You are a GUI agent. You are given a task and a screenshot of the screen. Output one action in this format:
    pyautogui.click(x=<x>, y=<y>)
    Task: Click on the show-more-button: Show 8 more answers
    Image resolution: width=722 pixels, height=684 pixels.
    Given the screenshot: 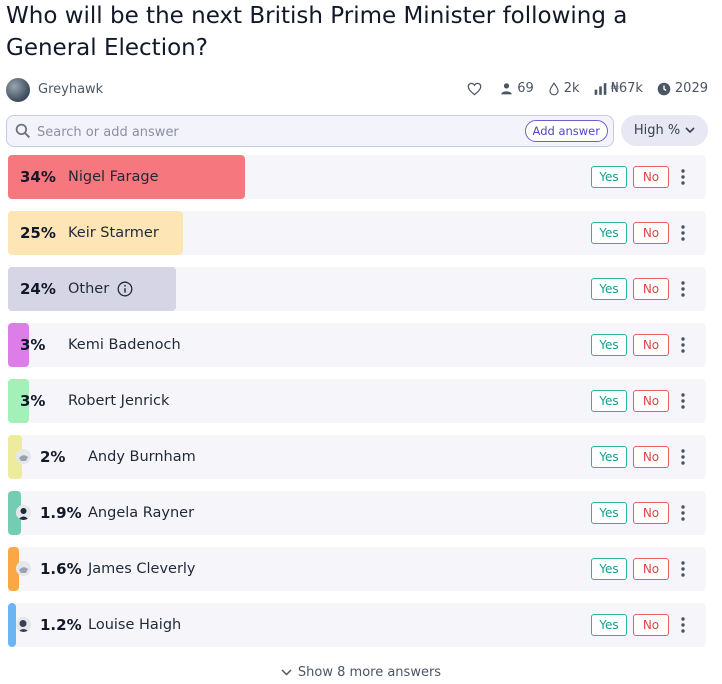 What is the action you would take?
    pyautogui.click(x=361, y=672)
    